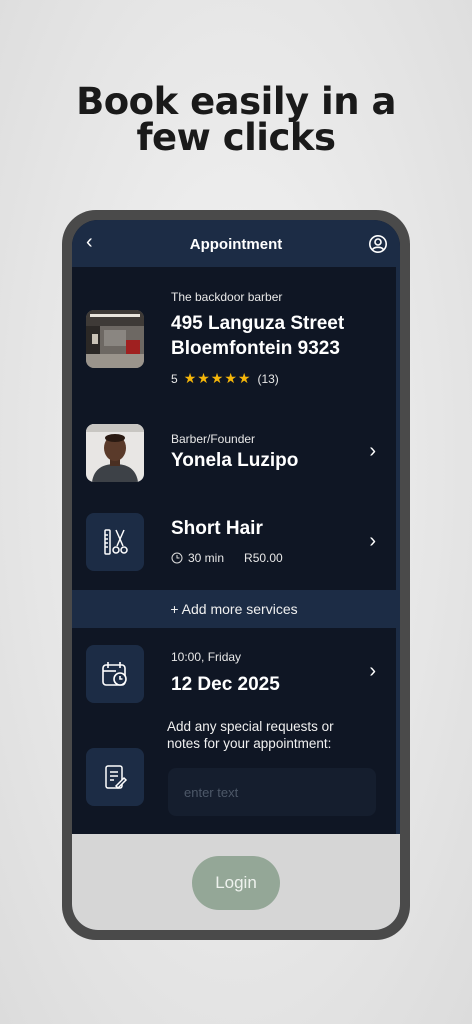 This screenshot has height=1024, width=472. Describe the element at coordinates (206, 558) in the screenshot. I see `service-duration: 30 min` at that location.